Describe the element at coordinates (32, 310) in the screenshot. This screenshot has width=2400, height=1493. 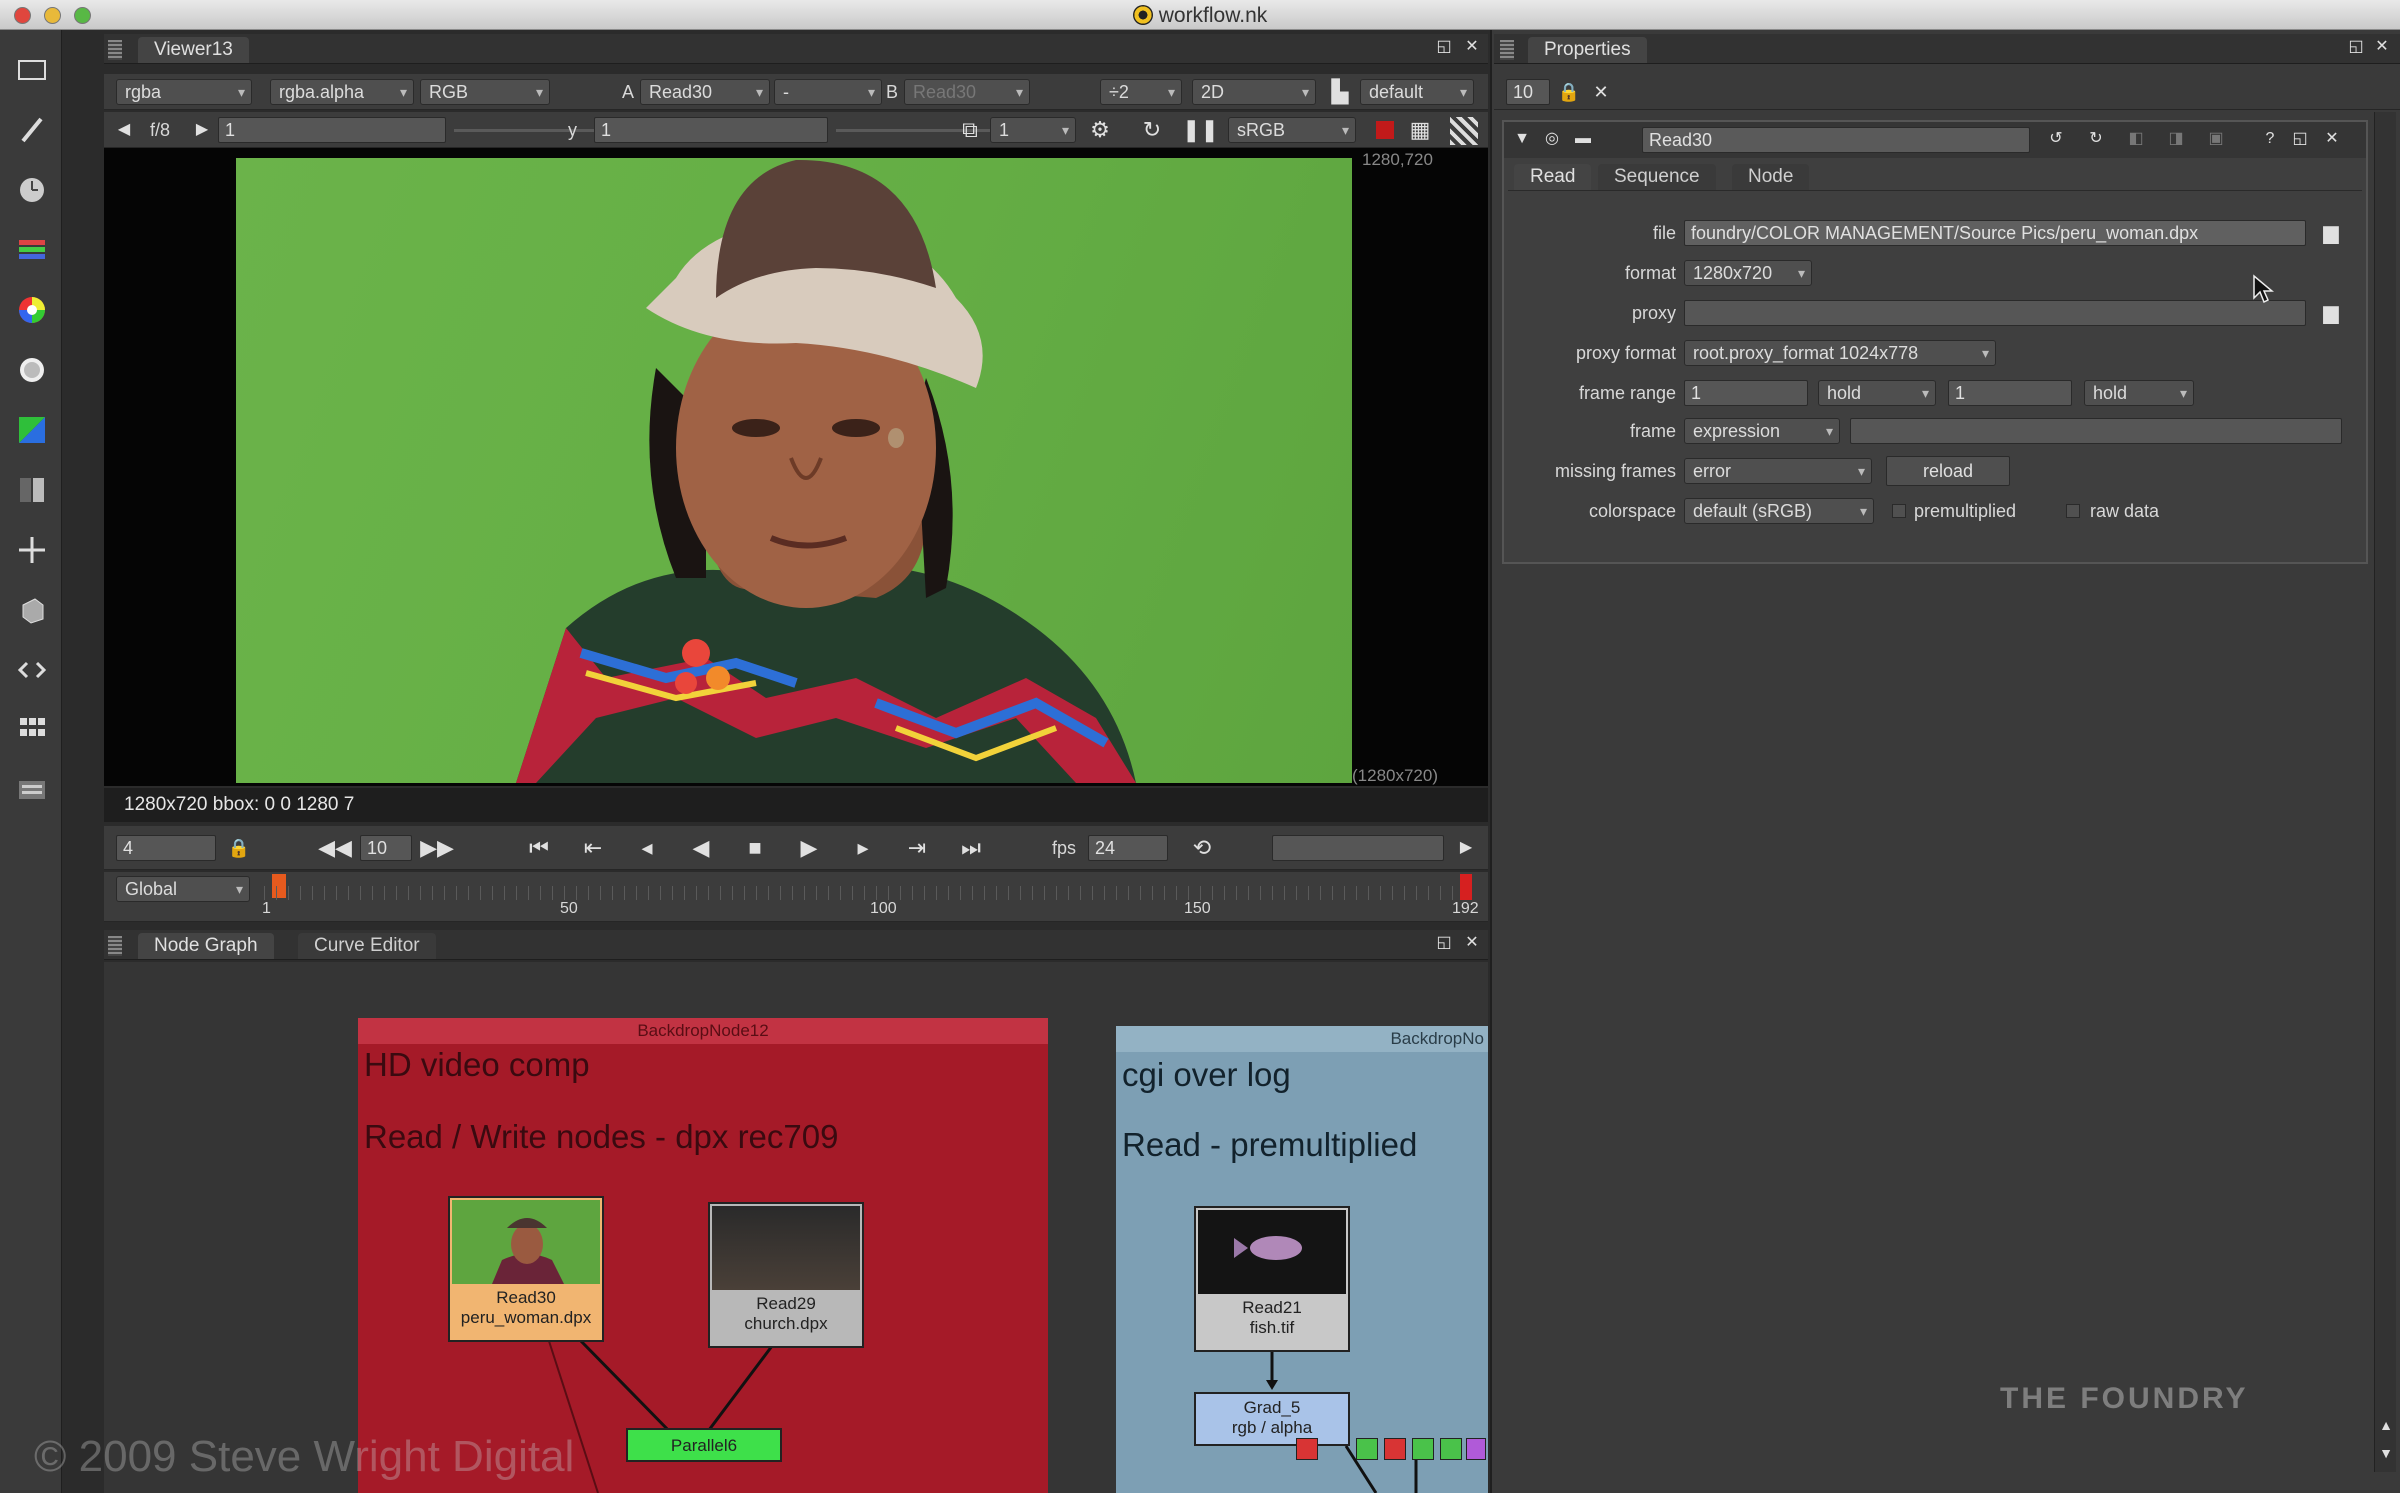
I see `color-wheel-icon` at that location.